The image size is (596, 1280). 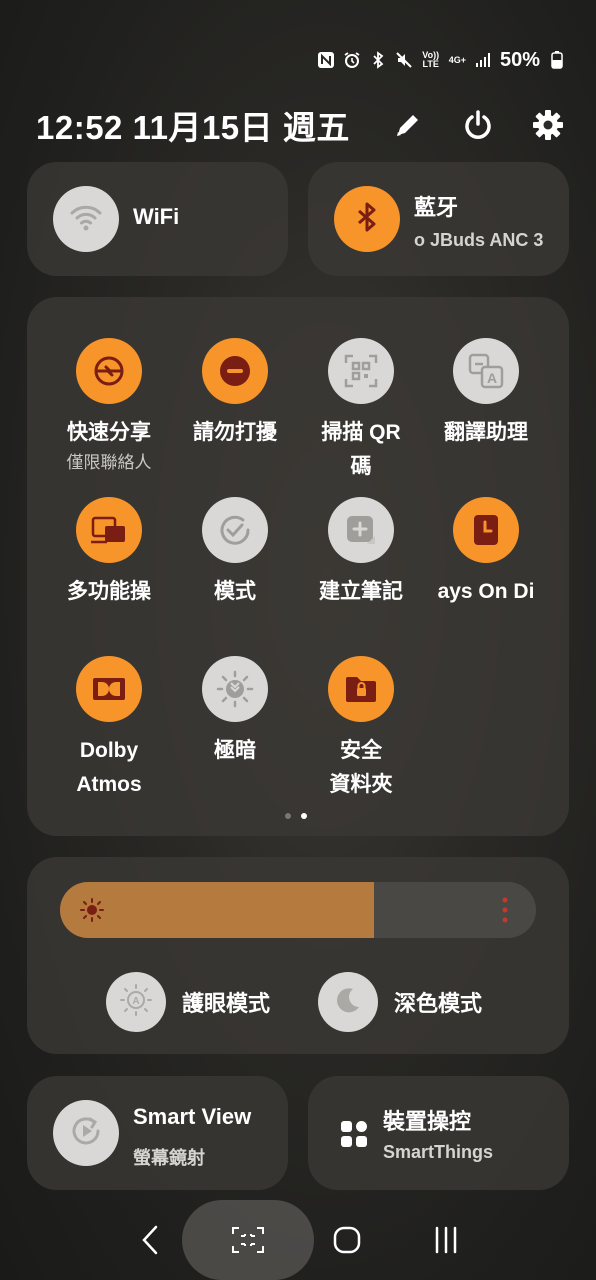 I want to click on wifi-toggle, so click(x=86, y=219).